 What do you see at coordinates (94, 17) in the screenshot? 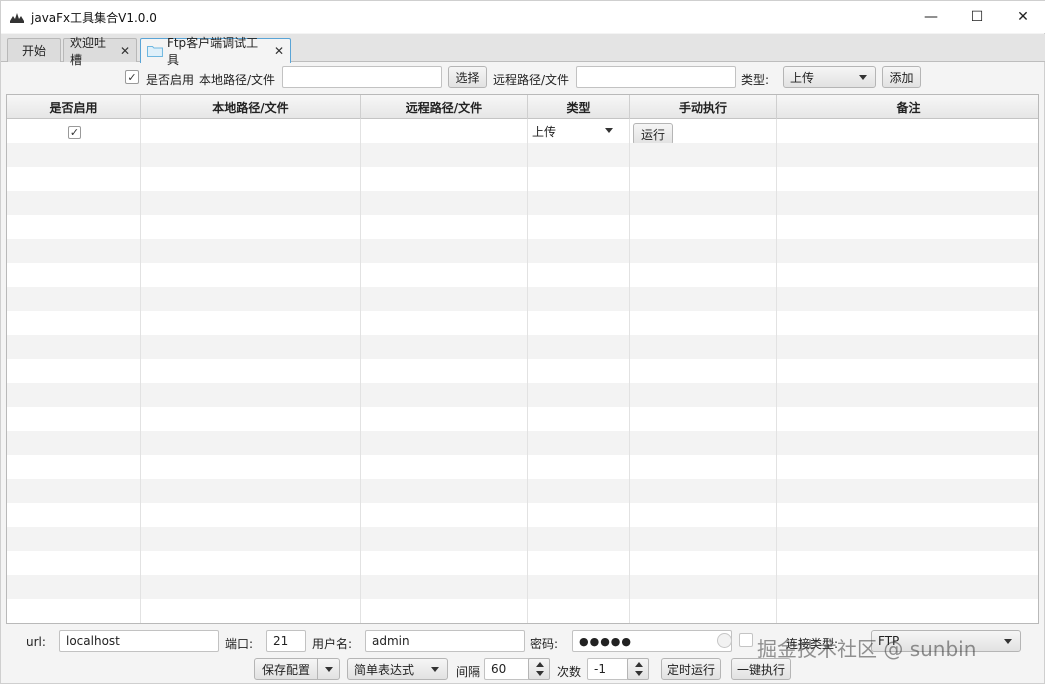
I see `window-title: javaFx工具集合V1.0.0` at bounding box center [94, 17].